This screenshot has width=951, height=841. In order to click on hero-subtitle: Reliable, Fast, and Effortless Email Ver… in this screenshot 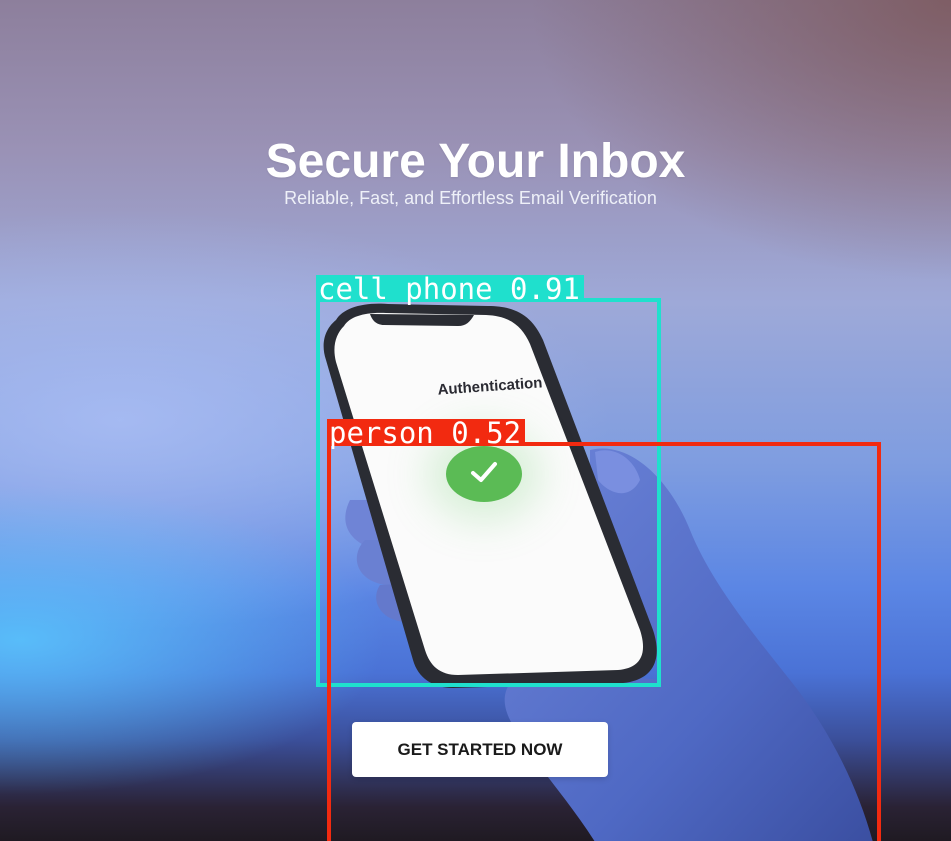, I will do `click(470, 198)`.